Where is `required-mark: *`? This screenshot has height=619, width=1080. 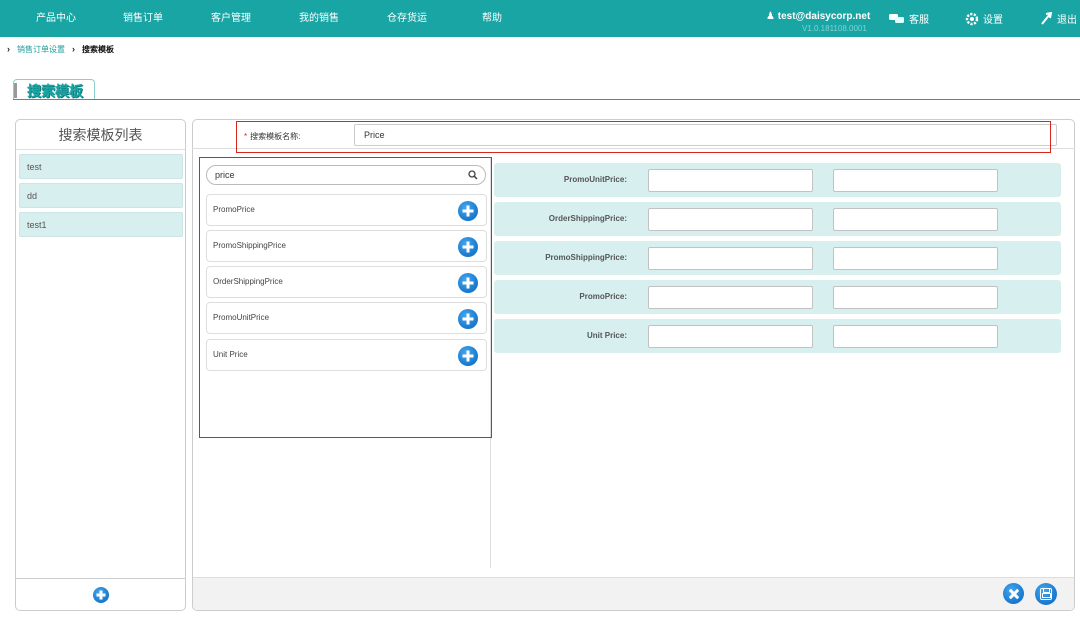
required-mark: * is located at coordinates (246, 136).